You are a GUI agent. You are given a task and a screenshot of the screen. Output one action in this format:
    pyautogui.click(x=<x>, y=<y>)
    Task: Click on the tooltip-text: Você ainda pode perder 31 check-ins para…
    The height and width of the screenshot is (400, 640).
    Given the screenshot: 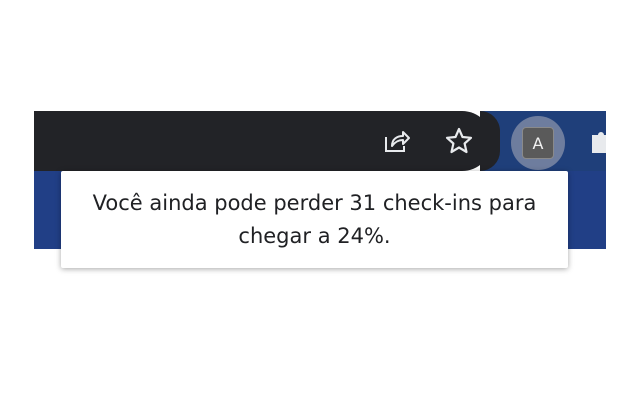 What is the action you would take?
    pyautogui.click(x=314, y=219)
    